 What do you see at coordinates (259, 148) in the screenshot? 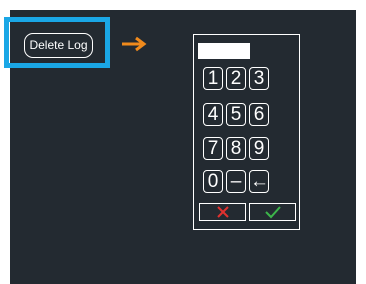
I see `key-9: 9` at bounding box center [259, 148].